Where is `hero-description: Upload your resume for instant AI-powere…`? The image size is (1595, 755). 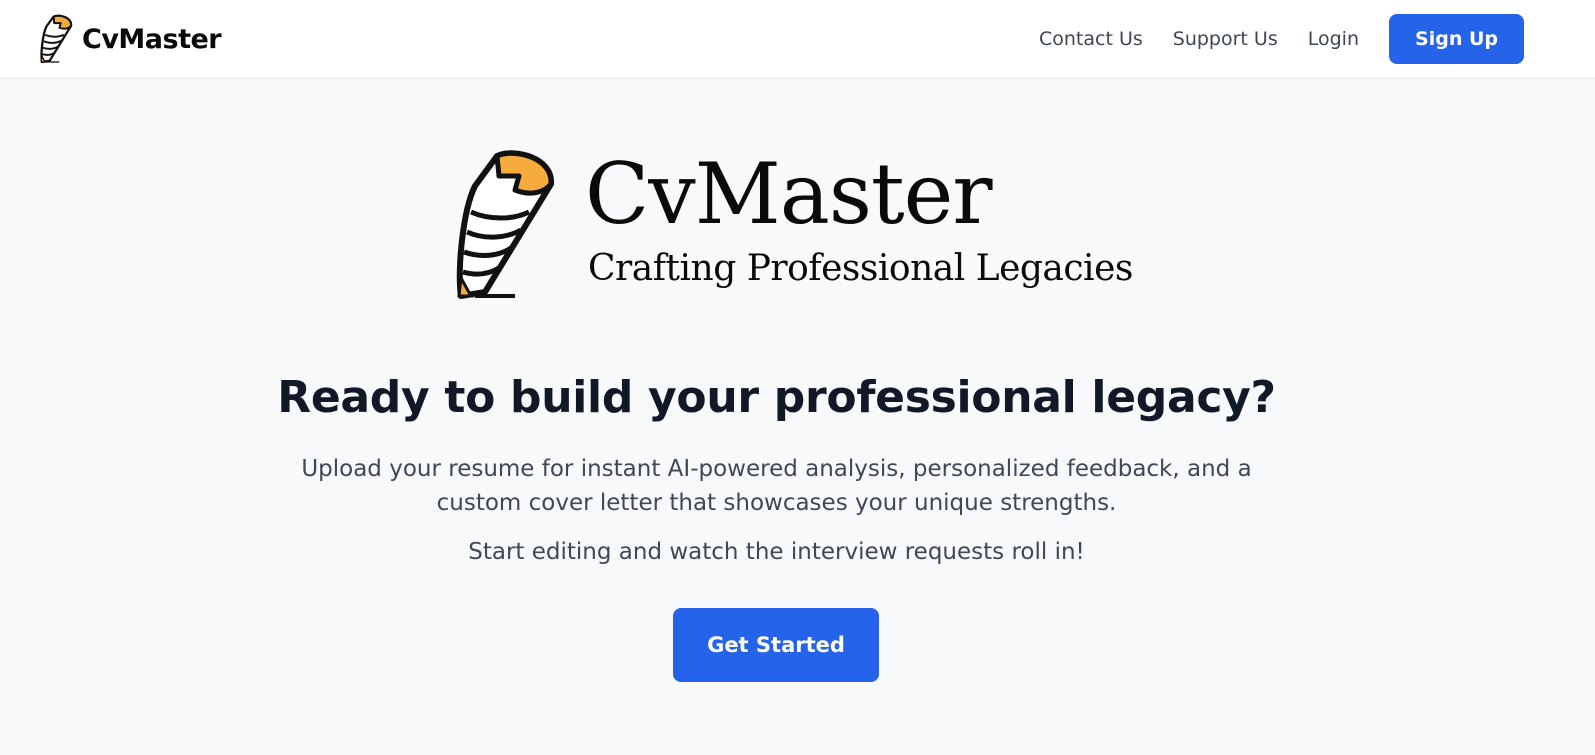 hero-description: Upload your resume for instant AI-powere… is located at coordinates (776, 486).